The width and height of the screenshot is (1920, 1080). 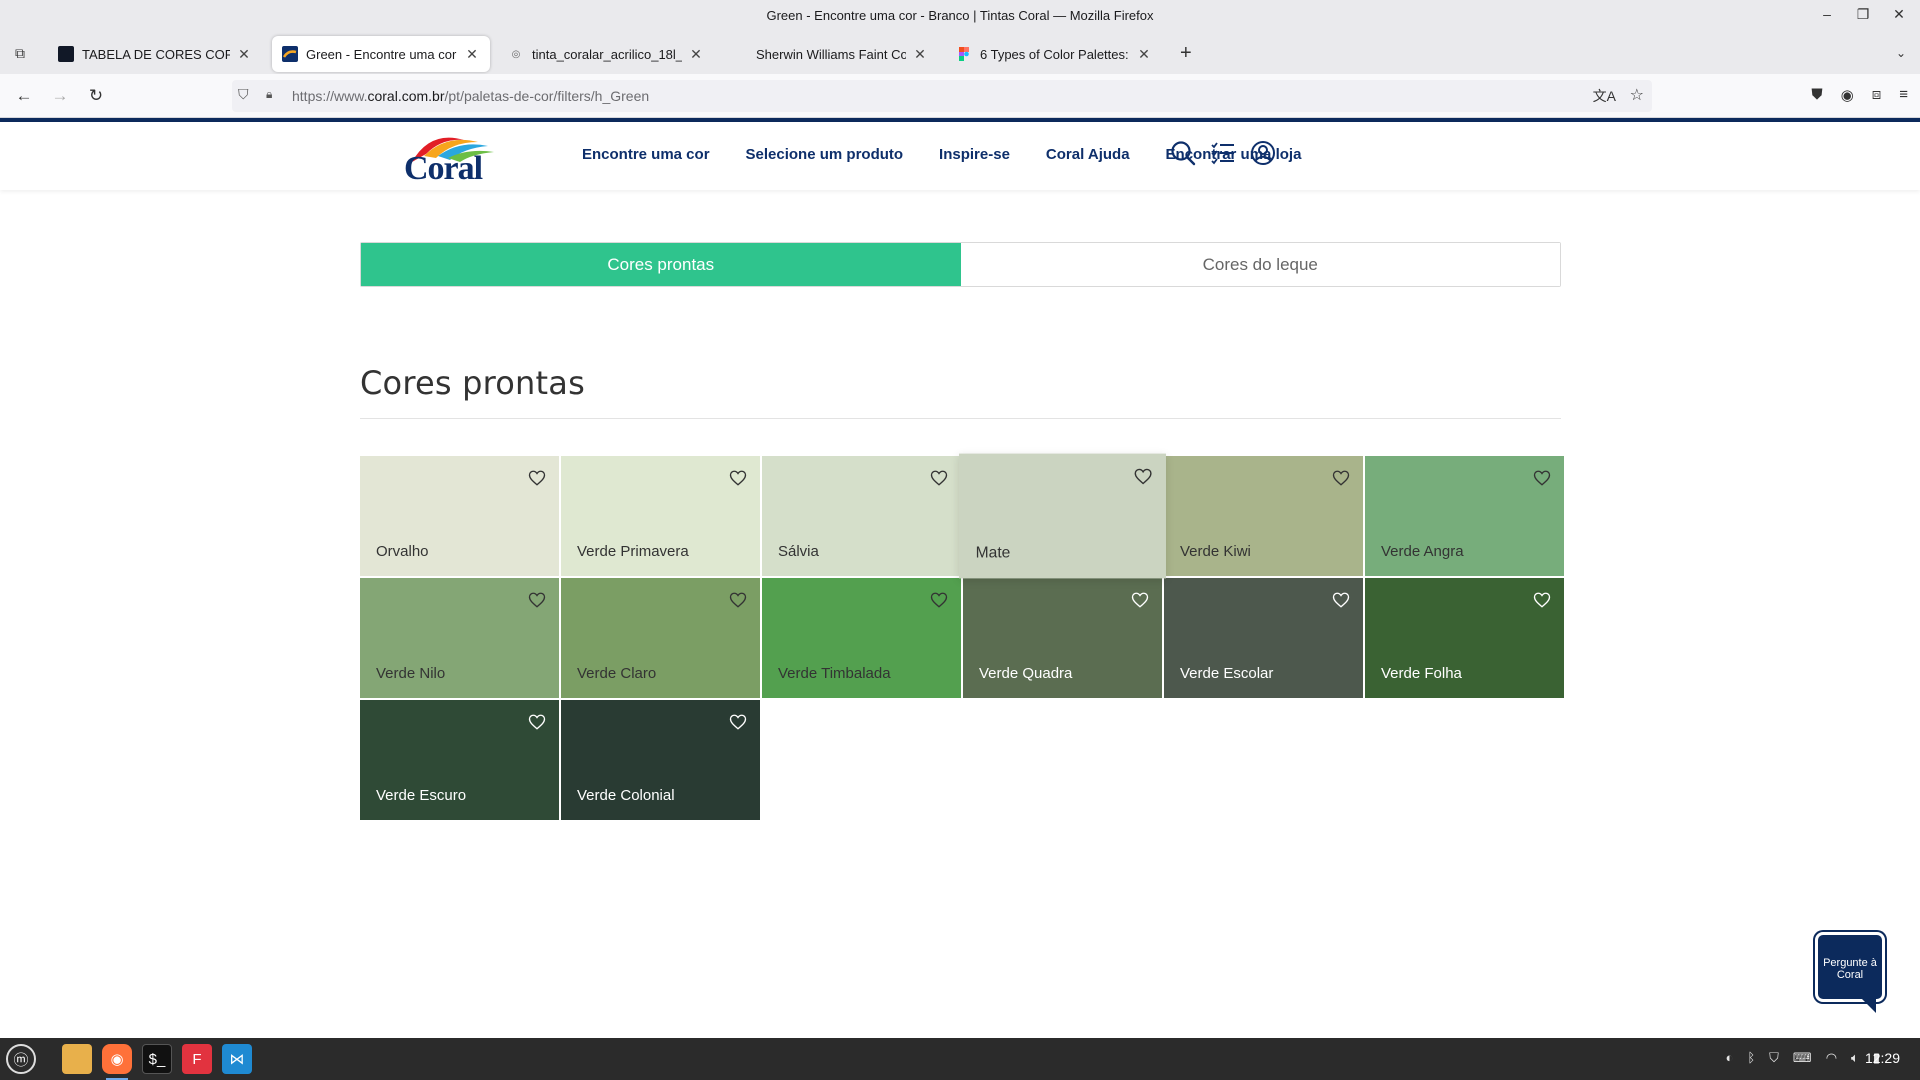 I want to click on color-swatch: Mate, so click(x=1062, y=516).